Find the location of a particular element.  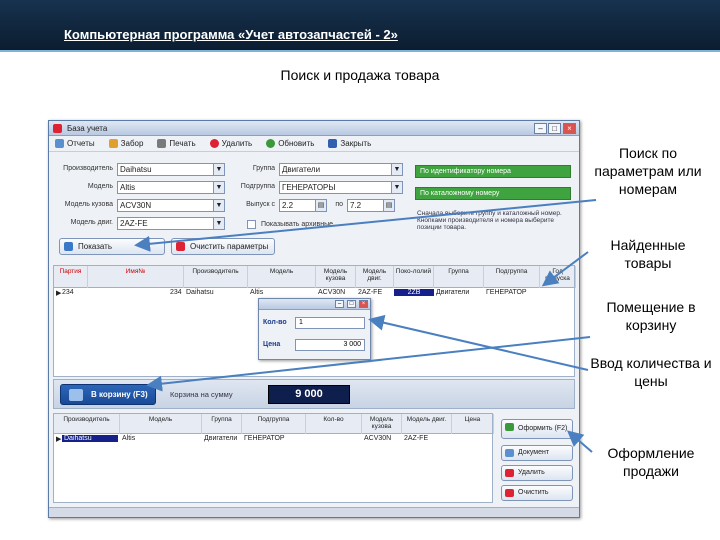

year-from-field: 2.2 ▤ is located at coordinates (303, 205).